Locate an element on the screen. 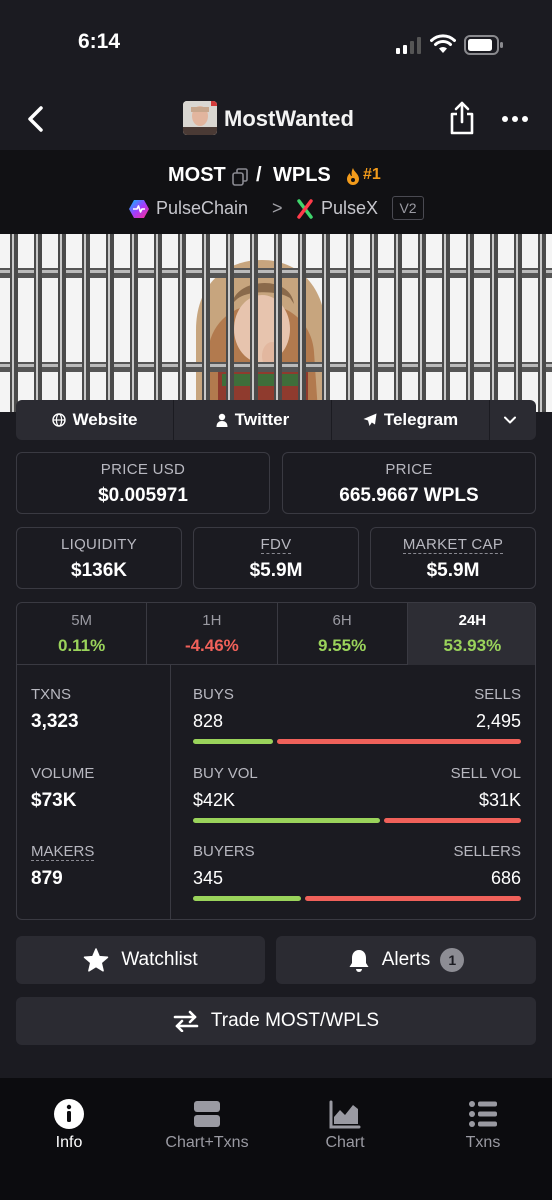 The width and height of the screenshot is (552, 1200). timeframe-tabs: 5M 0.11% 1H -4.46% 6H 9.55% 24H 53.93% is located at coordinates (276, 634).